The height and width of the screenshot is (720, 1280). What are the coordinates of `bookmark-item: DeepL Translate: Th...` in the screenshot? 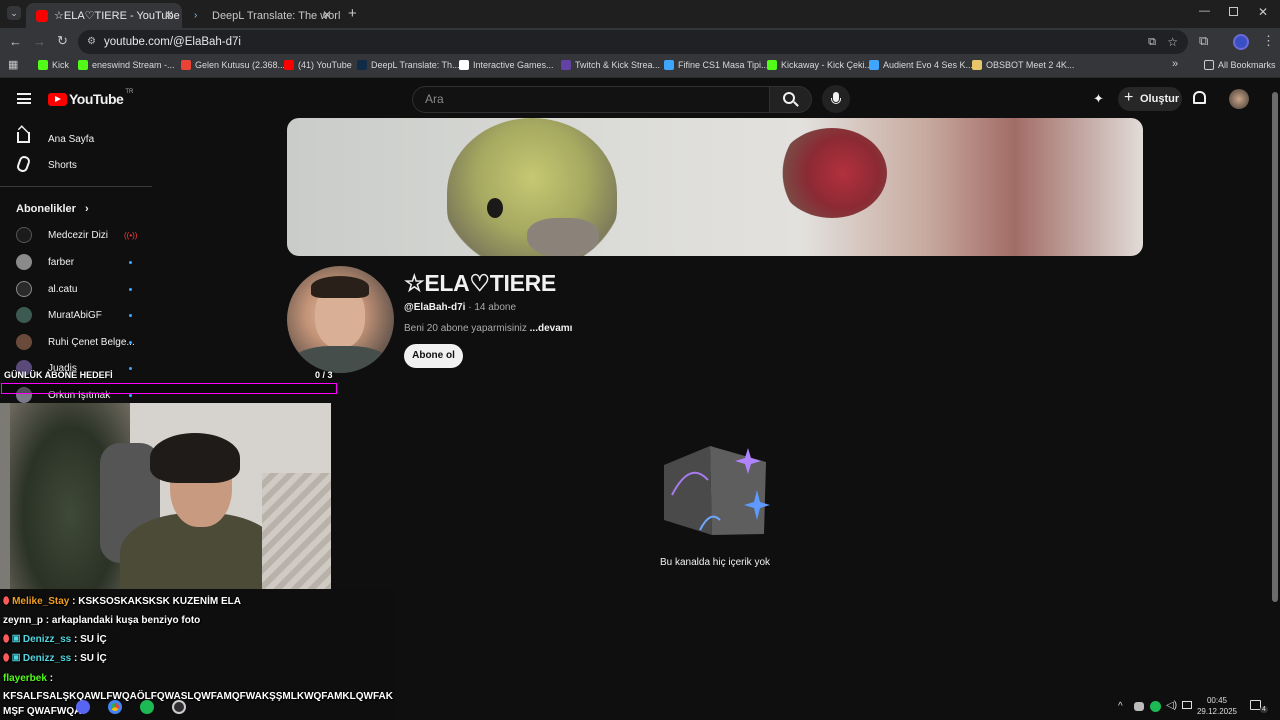 It's located at (408, 65).